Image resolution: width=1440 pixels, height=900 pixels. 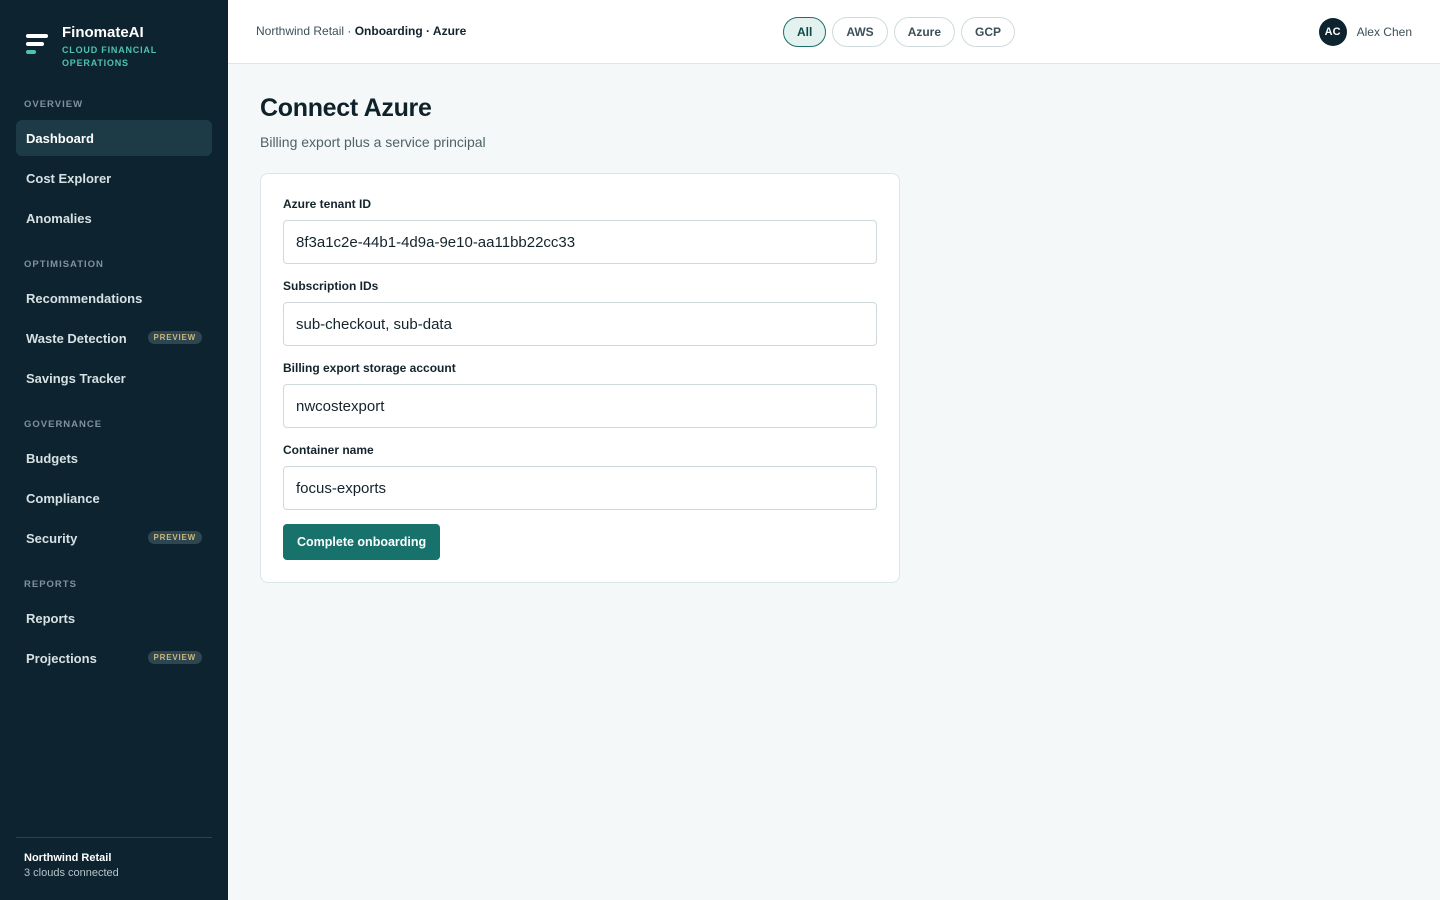 I want to click on sidebar-item-recommendations: Recommendations, so click(x=114, y=298).